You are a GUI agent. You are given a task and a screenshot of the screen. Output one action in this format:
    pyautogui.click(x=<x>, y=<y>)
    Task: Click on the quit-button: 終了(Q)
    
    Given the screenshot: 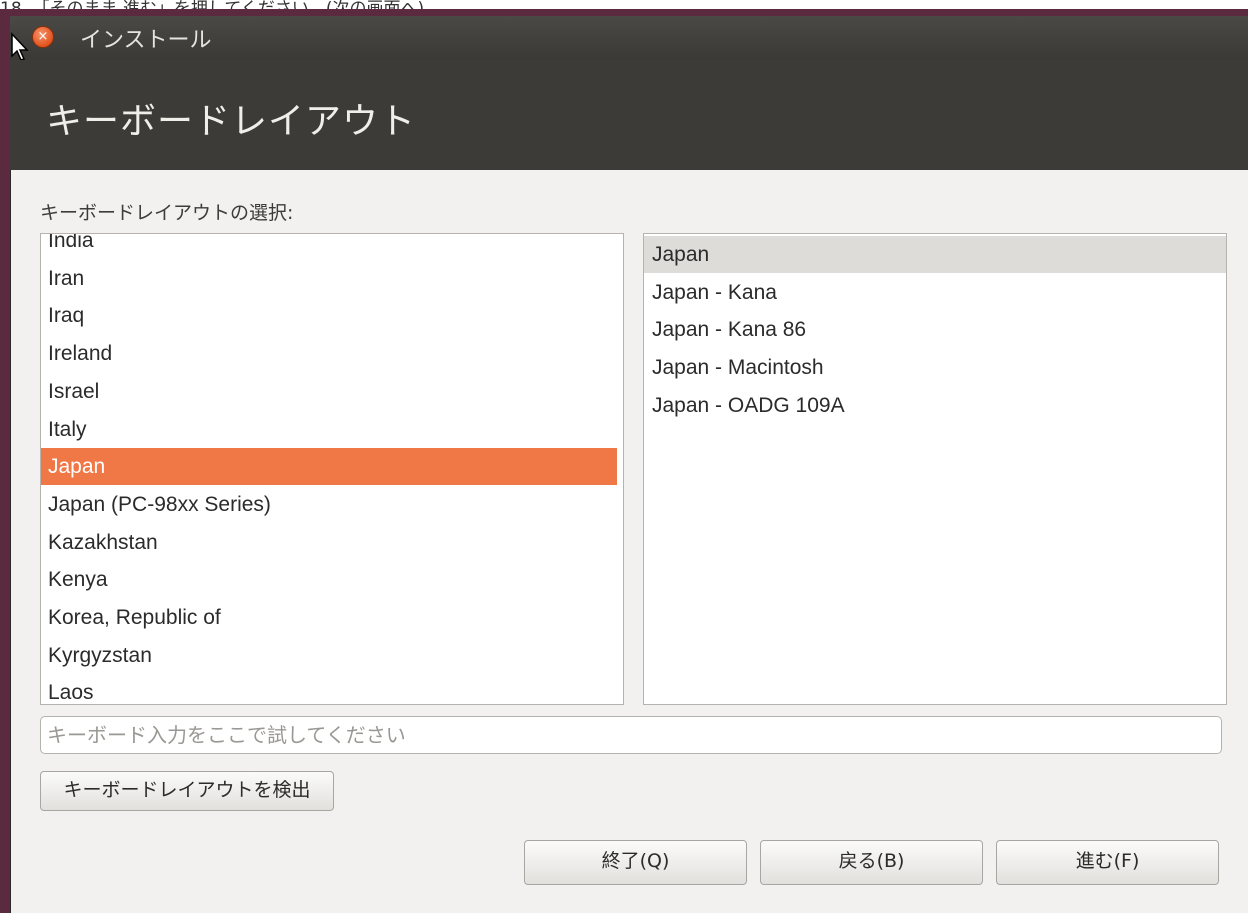 What is the action you would take?
    pyautogui.click(x=635, y=862)
    